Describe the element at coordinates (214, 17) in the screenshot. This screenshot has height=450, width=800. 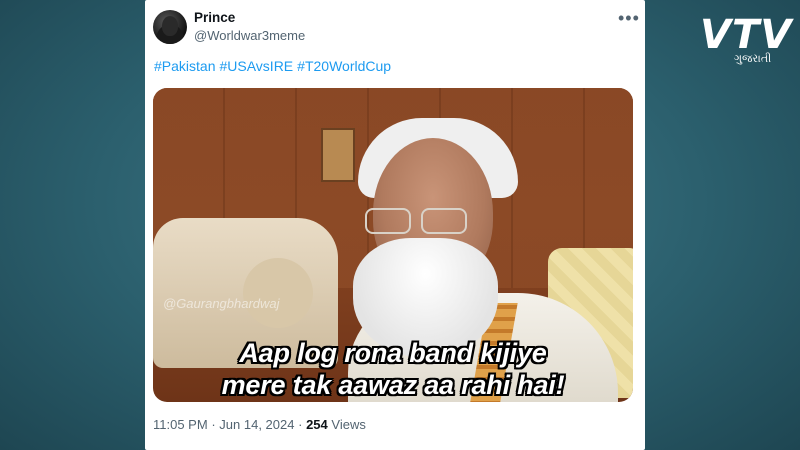
I see `display-name: Prince` at that location.